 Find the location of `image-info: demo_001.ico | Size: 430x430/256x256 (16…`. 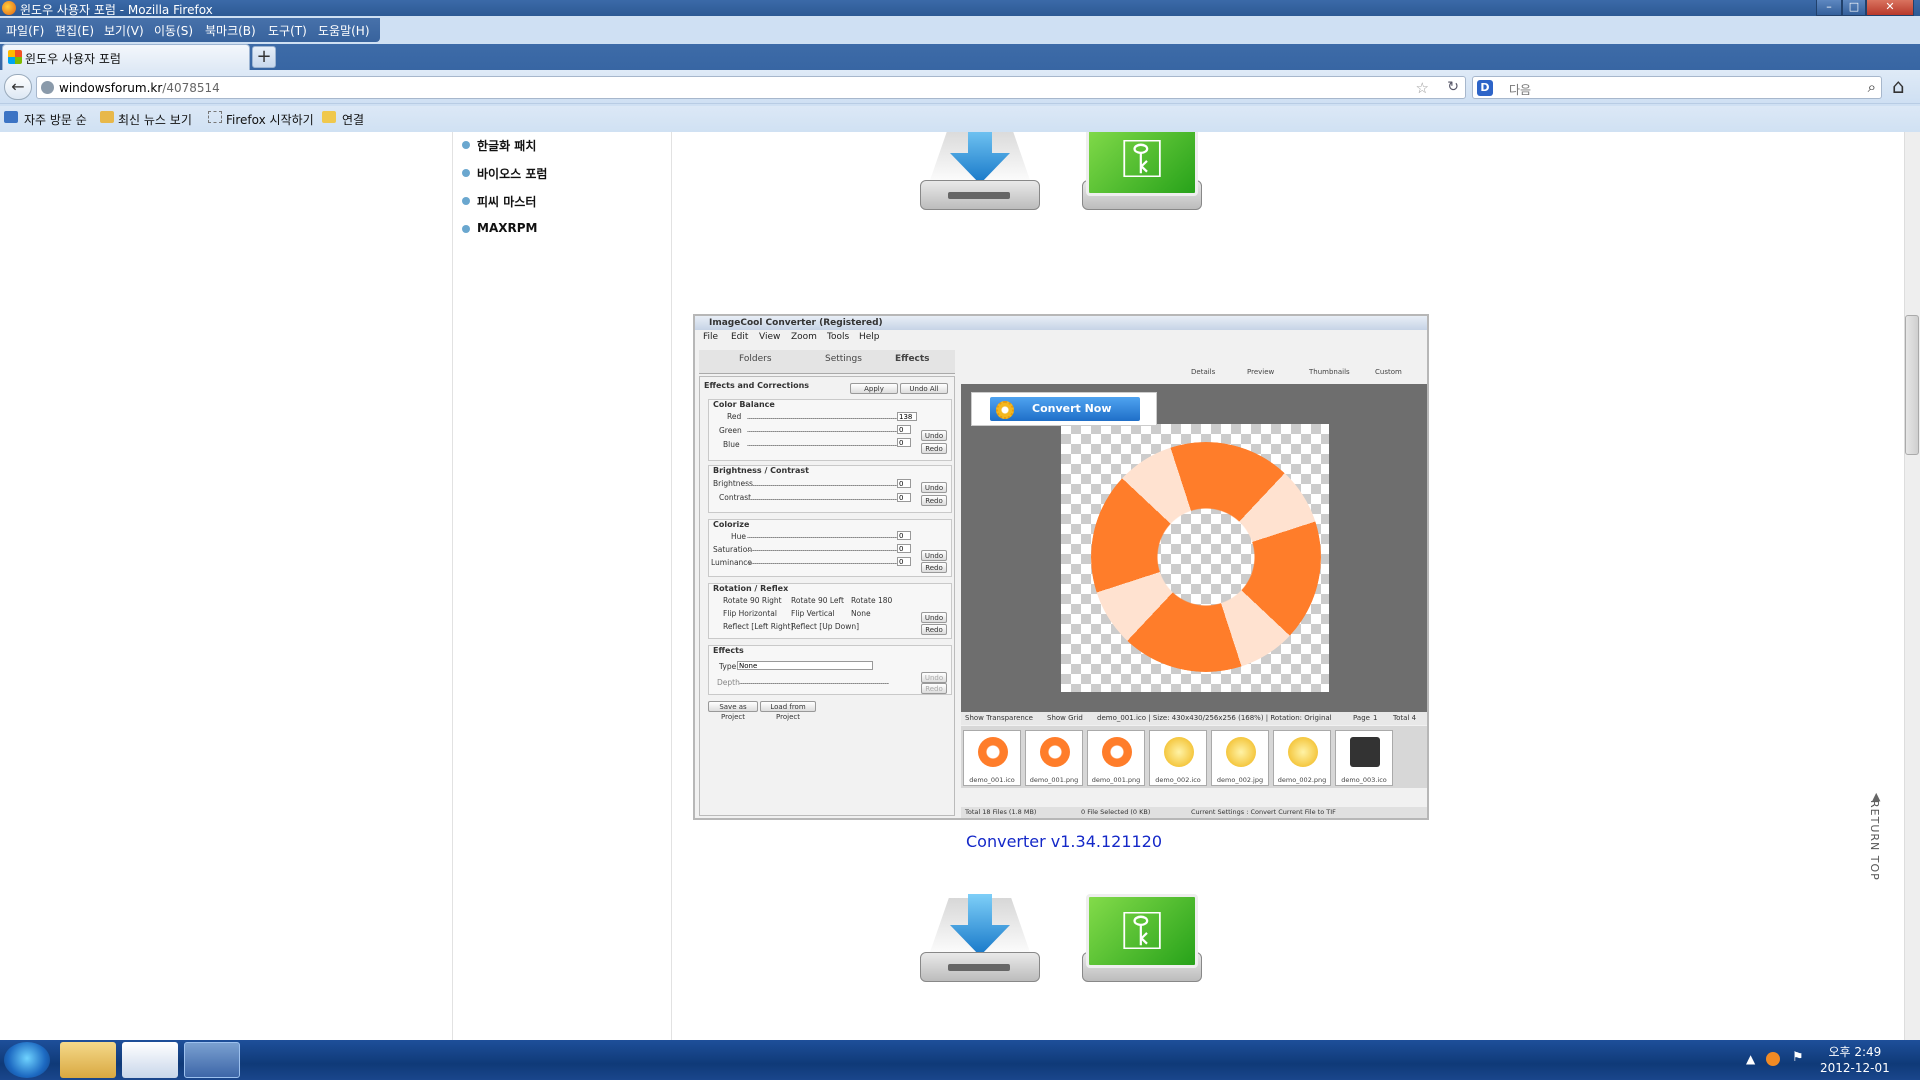

image-info: demo_001.ico | Size: 430x430/256x256 (16… is located at coordinates (1214, 718).